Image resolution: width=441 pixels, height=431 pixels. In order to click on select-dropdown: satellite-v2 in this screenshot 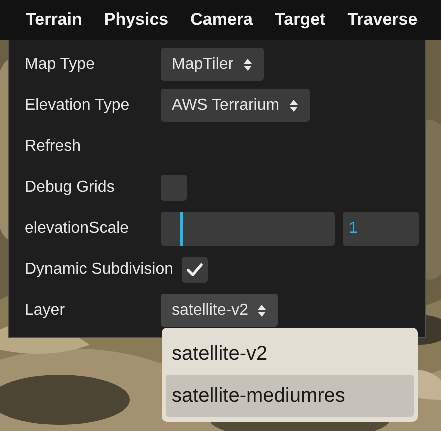, I will do `click(219, 310)`.